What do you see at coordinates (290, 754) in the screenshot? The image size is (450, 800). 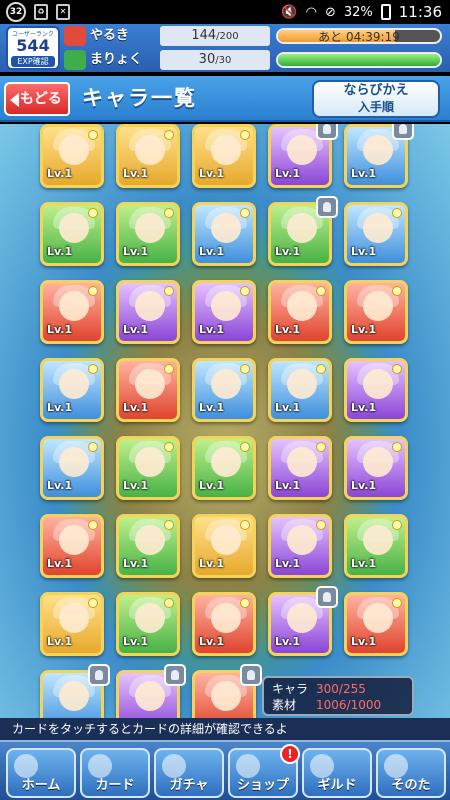 I see `alert-badge-icon: !` at bounding box center [290, 754].